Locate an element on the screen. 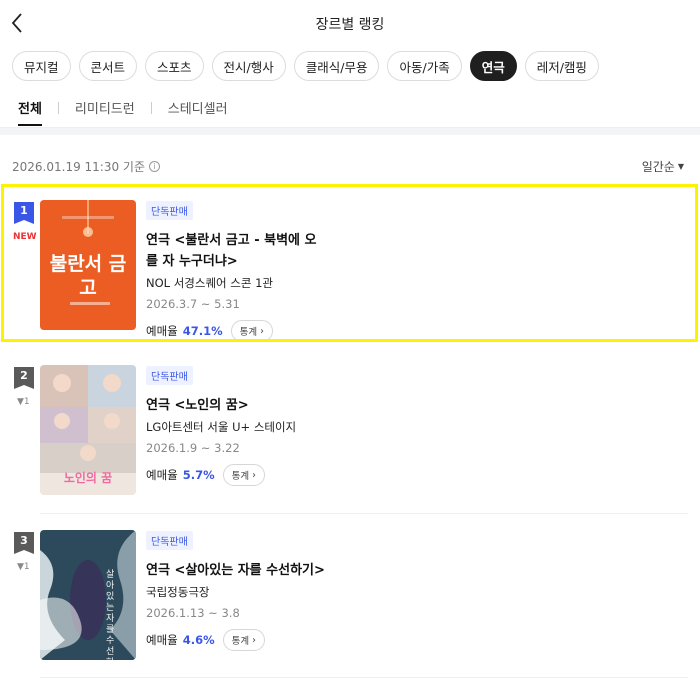 Image resolution: width=700 pixels, height=681 pixels. rate-value: 5.7% is located at coordinates (198, 475).